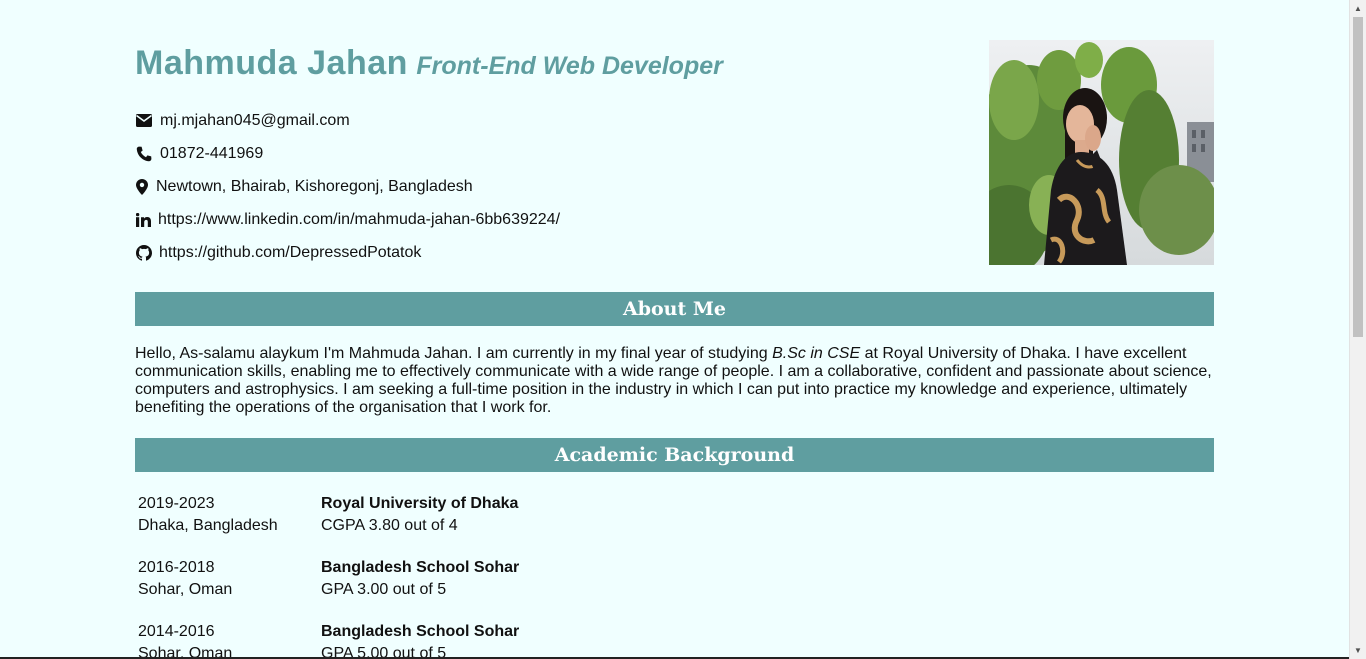 The image size is (1366, 659). Describe the element at coordinates (143, 153) in the screenshot. I see `phone-icon` at that location.